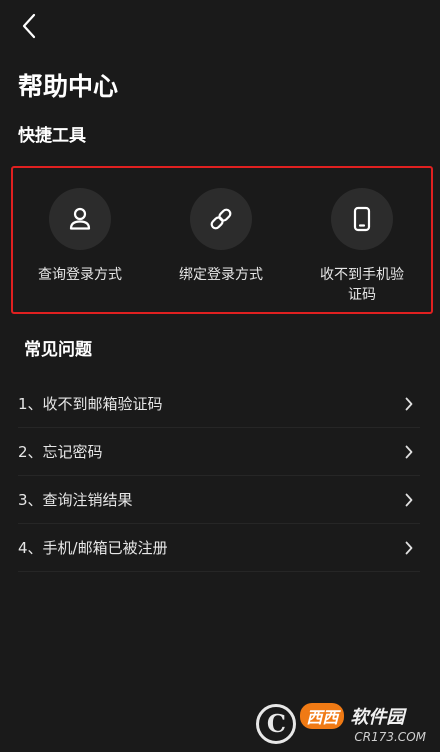 Image resolution: width=440 pixels, height=752 pixels. Describe the element at coordinates (362, 285) in the screenshot. I see `tool-label: 收不到手机验证码` at that location.